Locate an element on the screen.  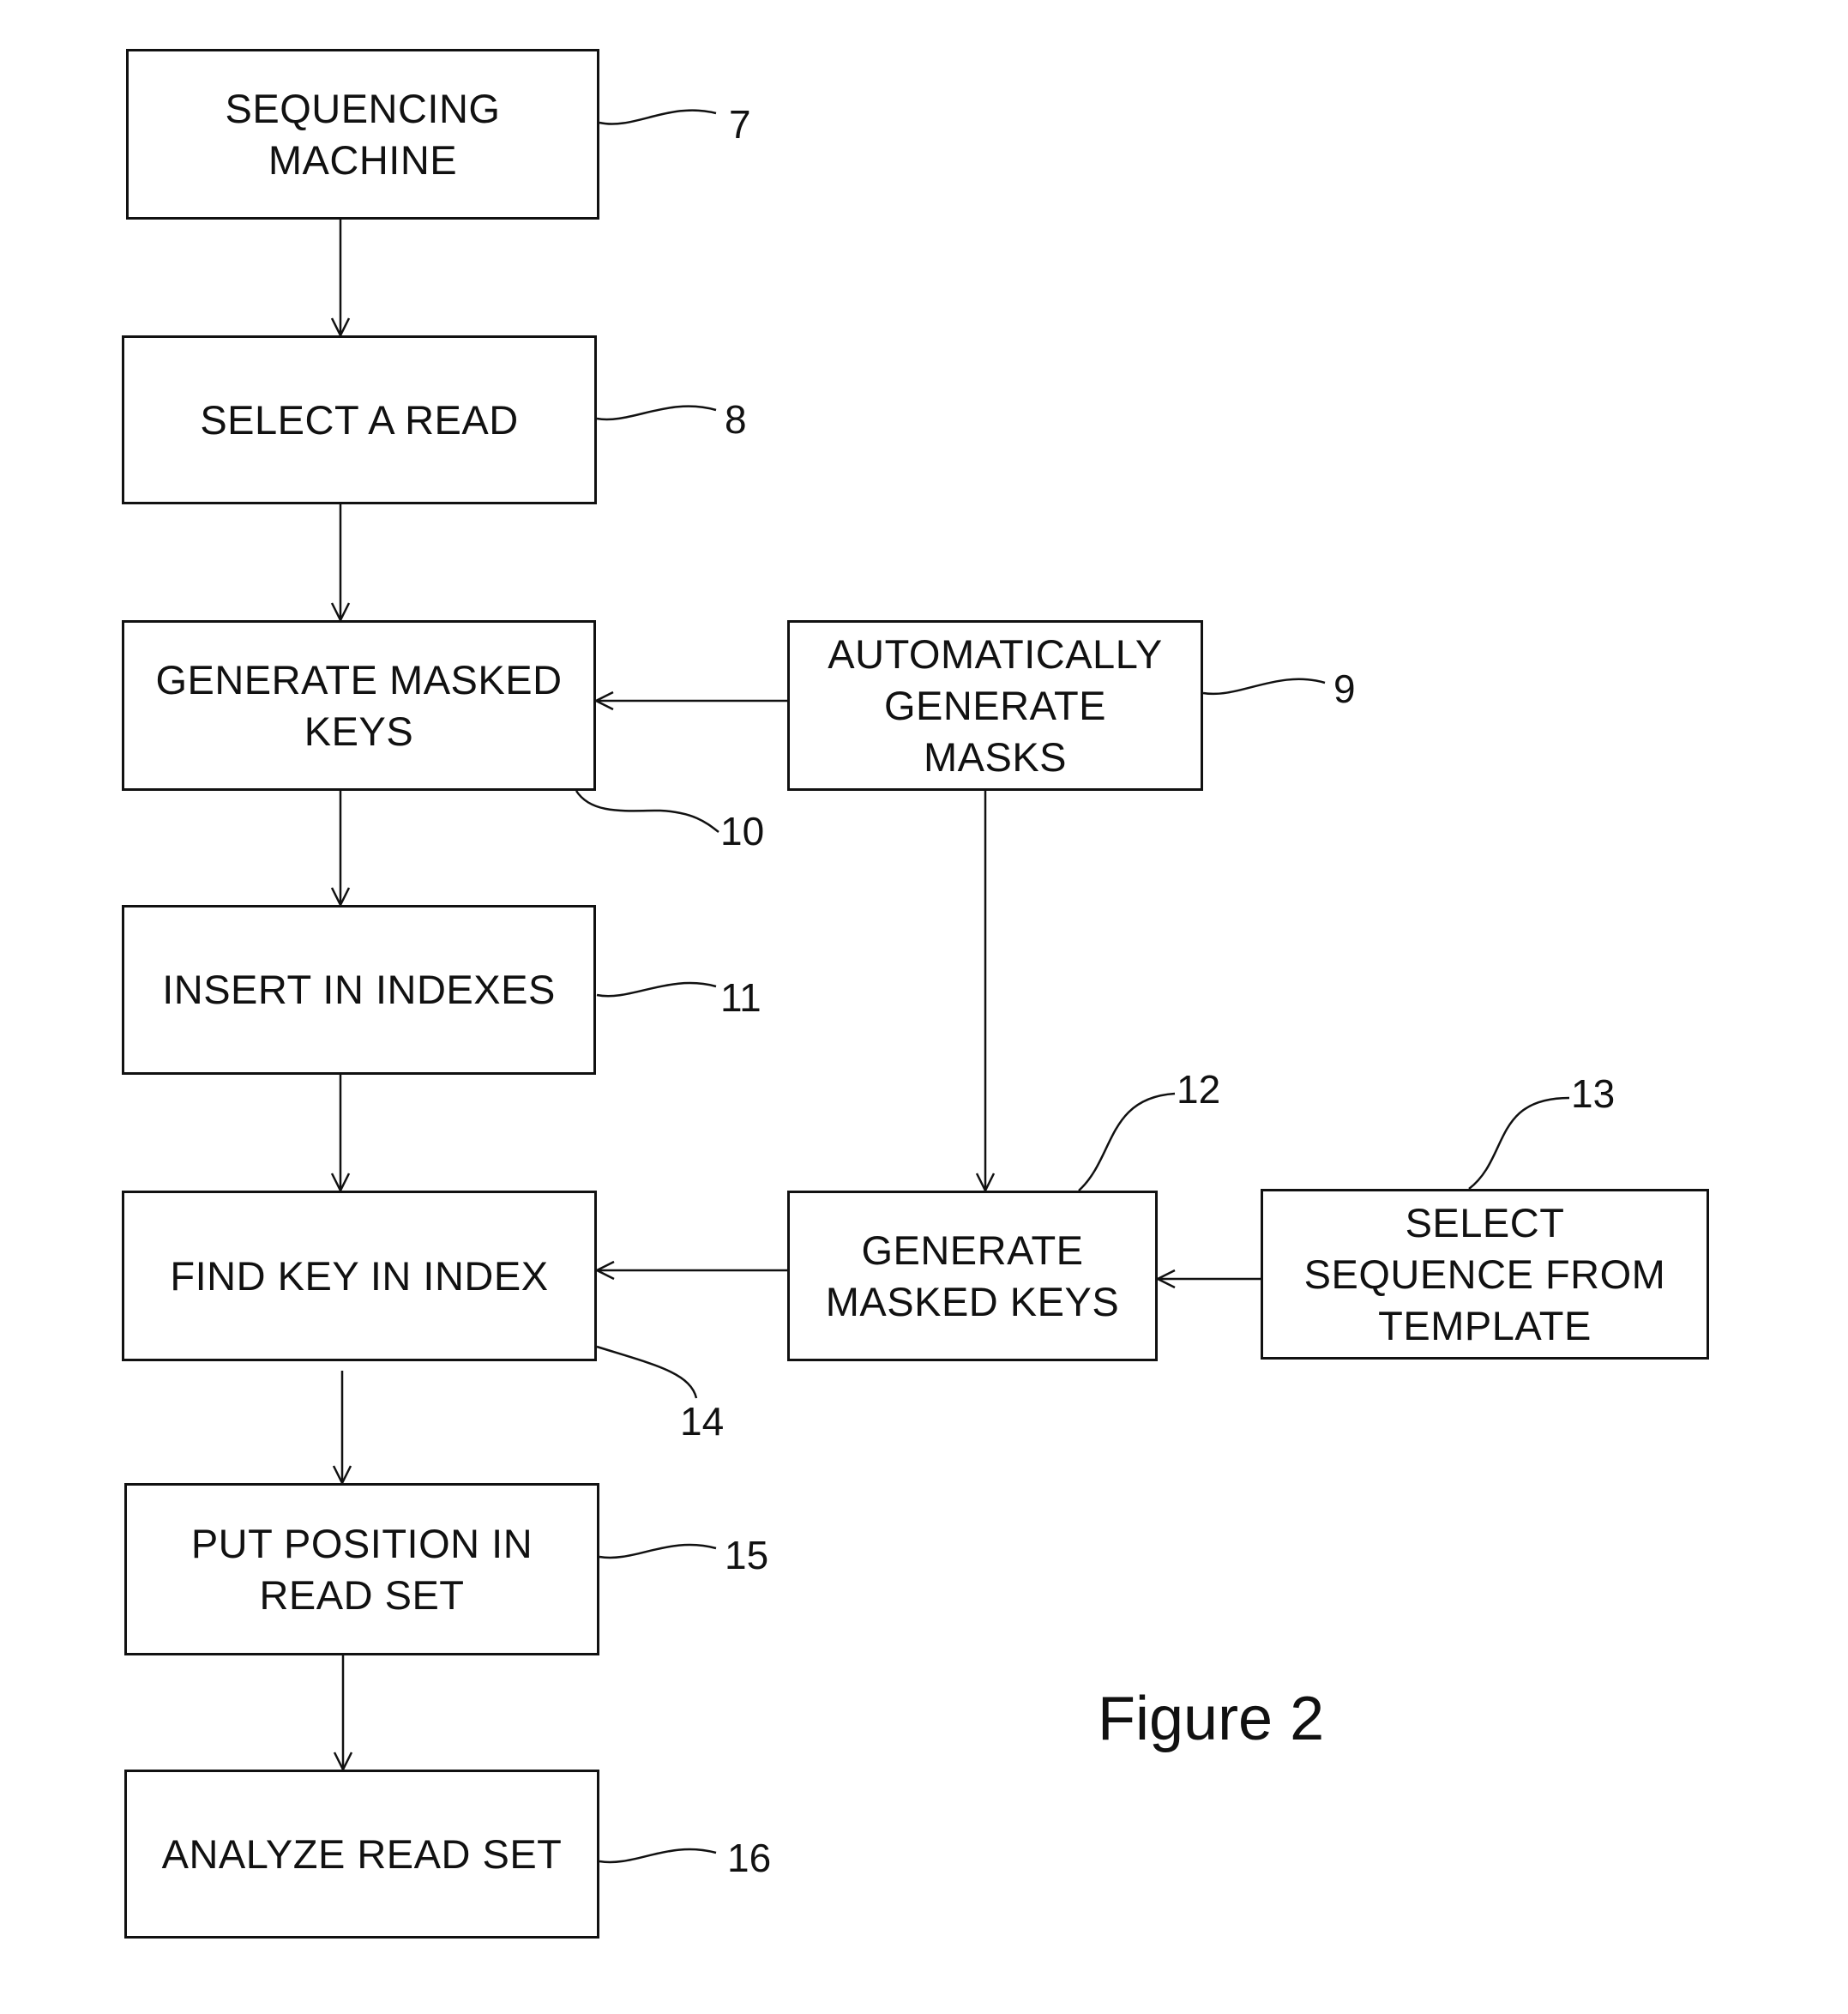
node-insert-in-indexes: INSERT IN INDEXES is located at coordinates (359, 990).